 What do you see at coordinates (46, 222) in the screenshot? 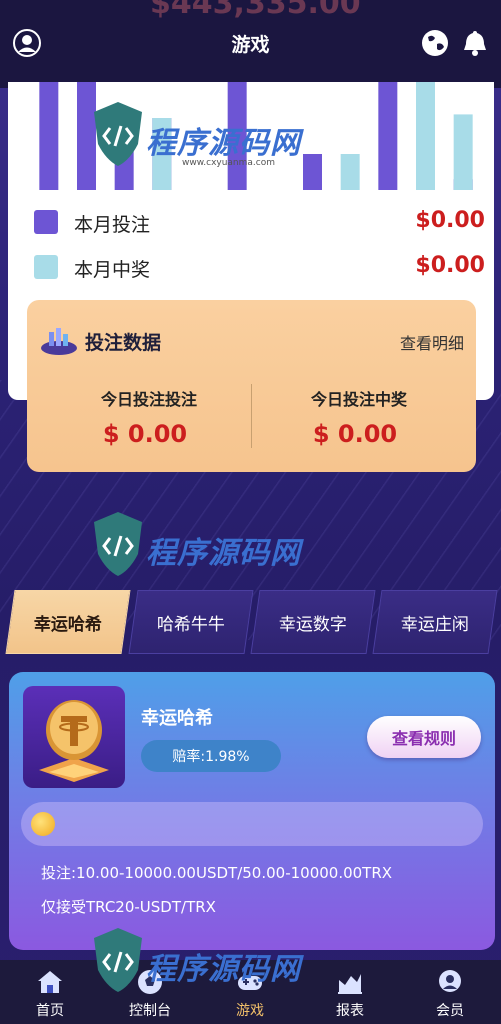
I see `legend-swatch-bet` at bounding box center [46, 222].